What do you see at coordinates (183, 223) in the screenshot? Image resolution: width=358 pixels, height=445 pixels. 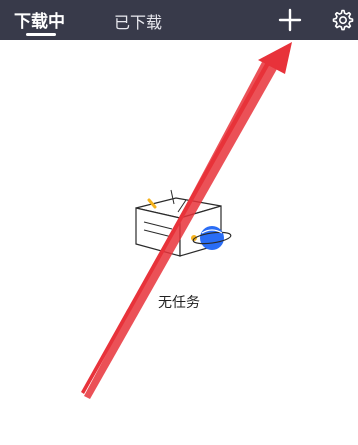 I see `empty-box-planet-illustration` at bounding box center [183, 223].